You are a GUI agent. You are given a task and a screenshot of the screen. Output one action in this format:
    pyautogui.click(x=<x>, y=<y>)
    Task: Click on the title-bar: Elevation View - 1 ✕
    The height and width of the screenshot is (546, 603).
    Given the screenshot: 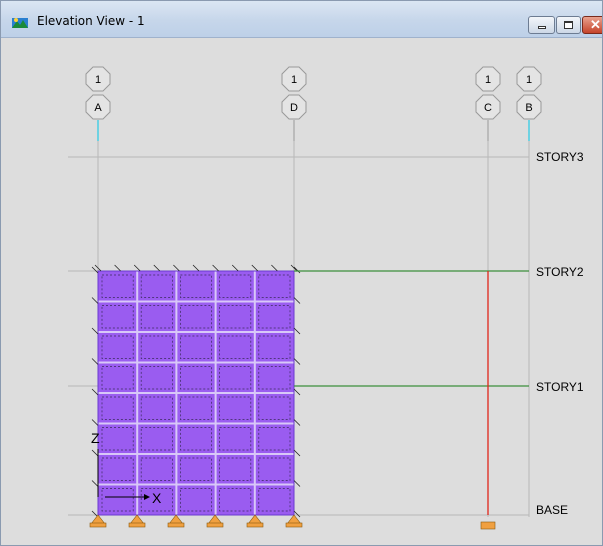 What is the action you would take?
    pyautogui.click(x=301, y=19)
    